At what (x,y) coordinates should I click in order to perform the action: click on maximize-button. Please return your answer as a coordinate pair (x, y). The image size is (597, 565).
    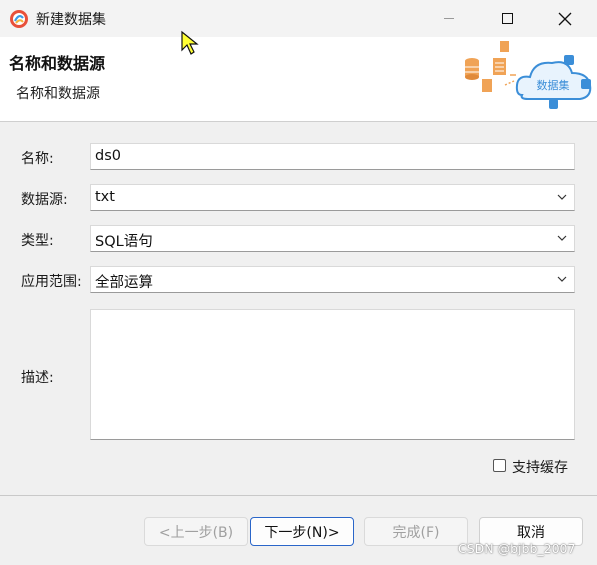
    Looking at the image, I should click on (507, 18).